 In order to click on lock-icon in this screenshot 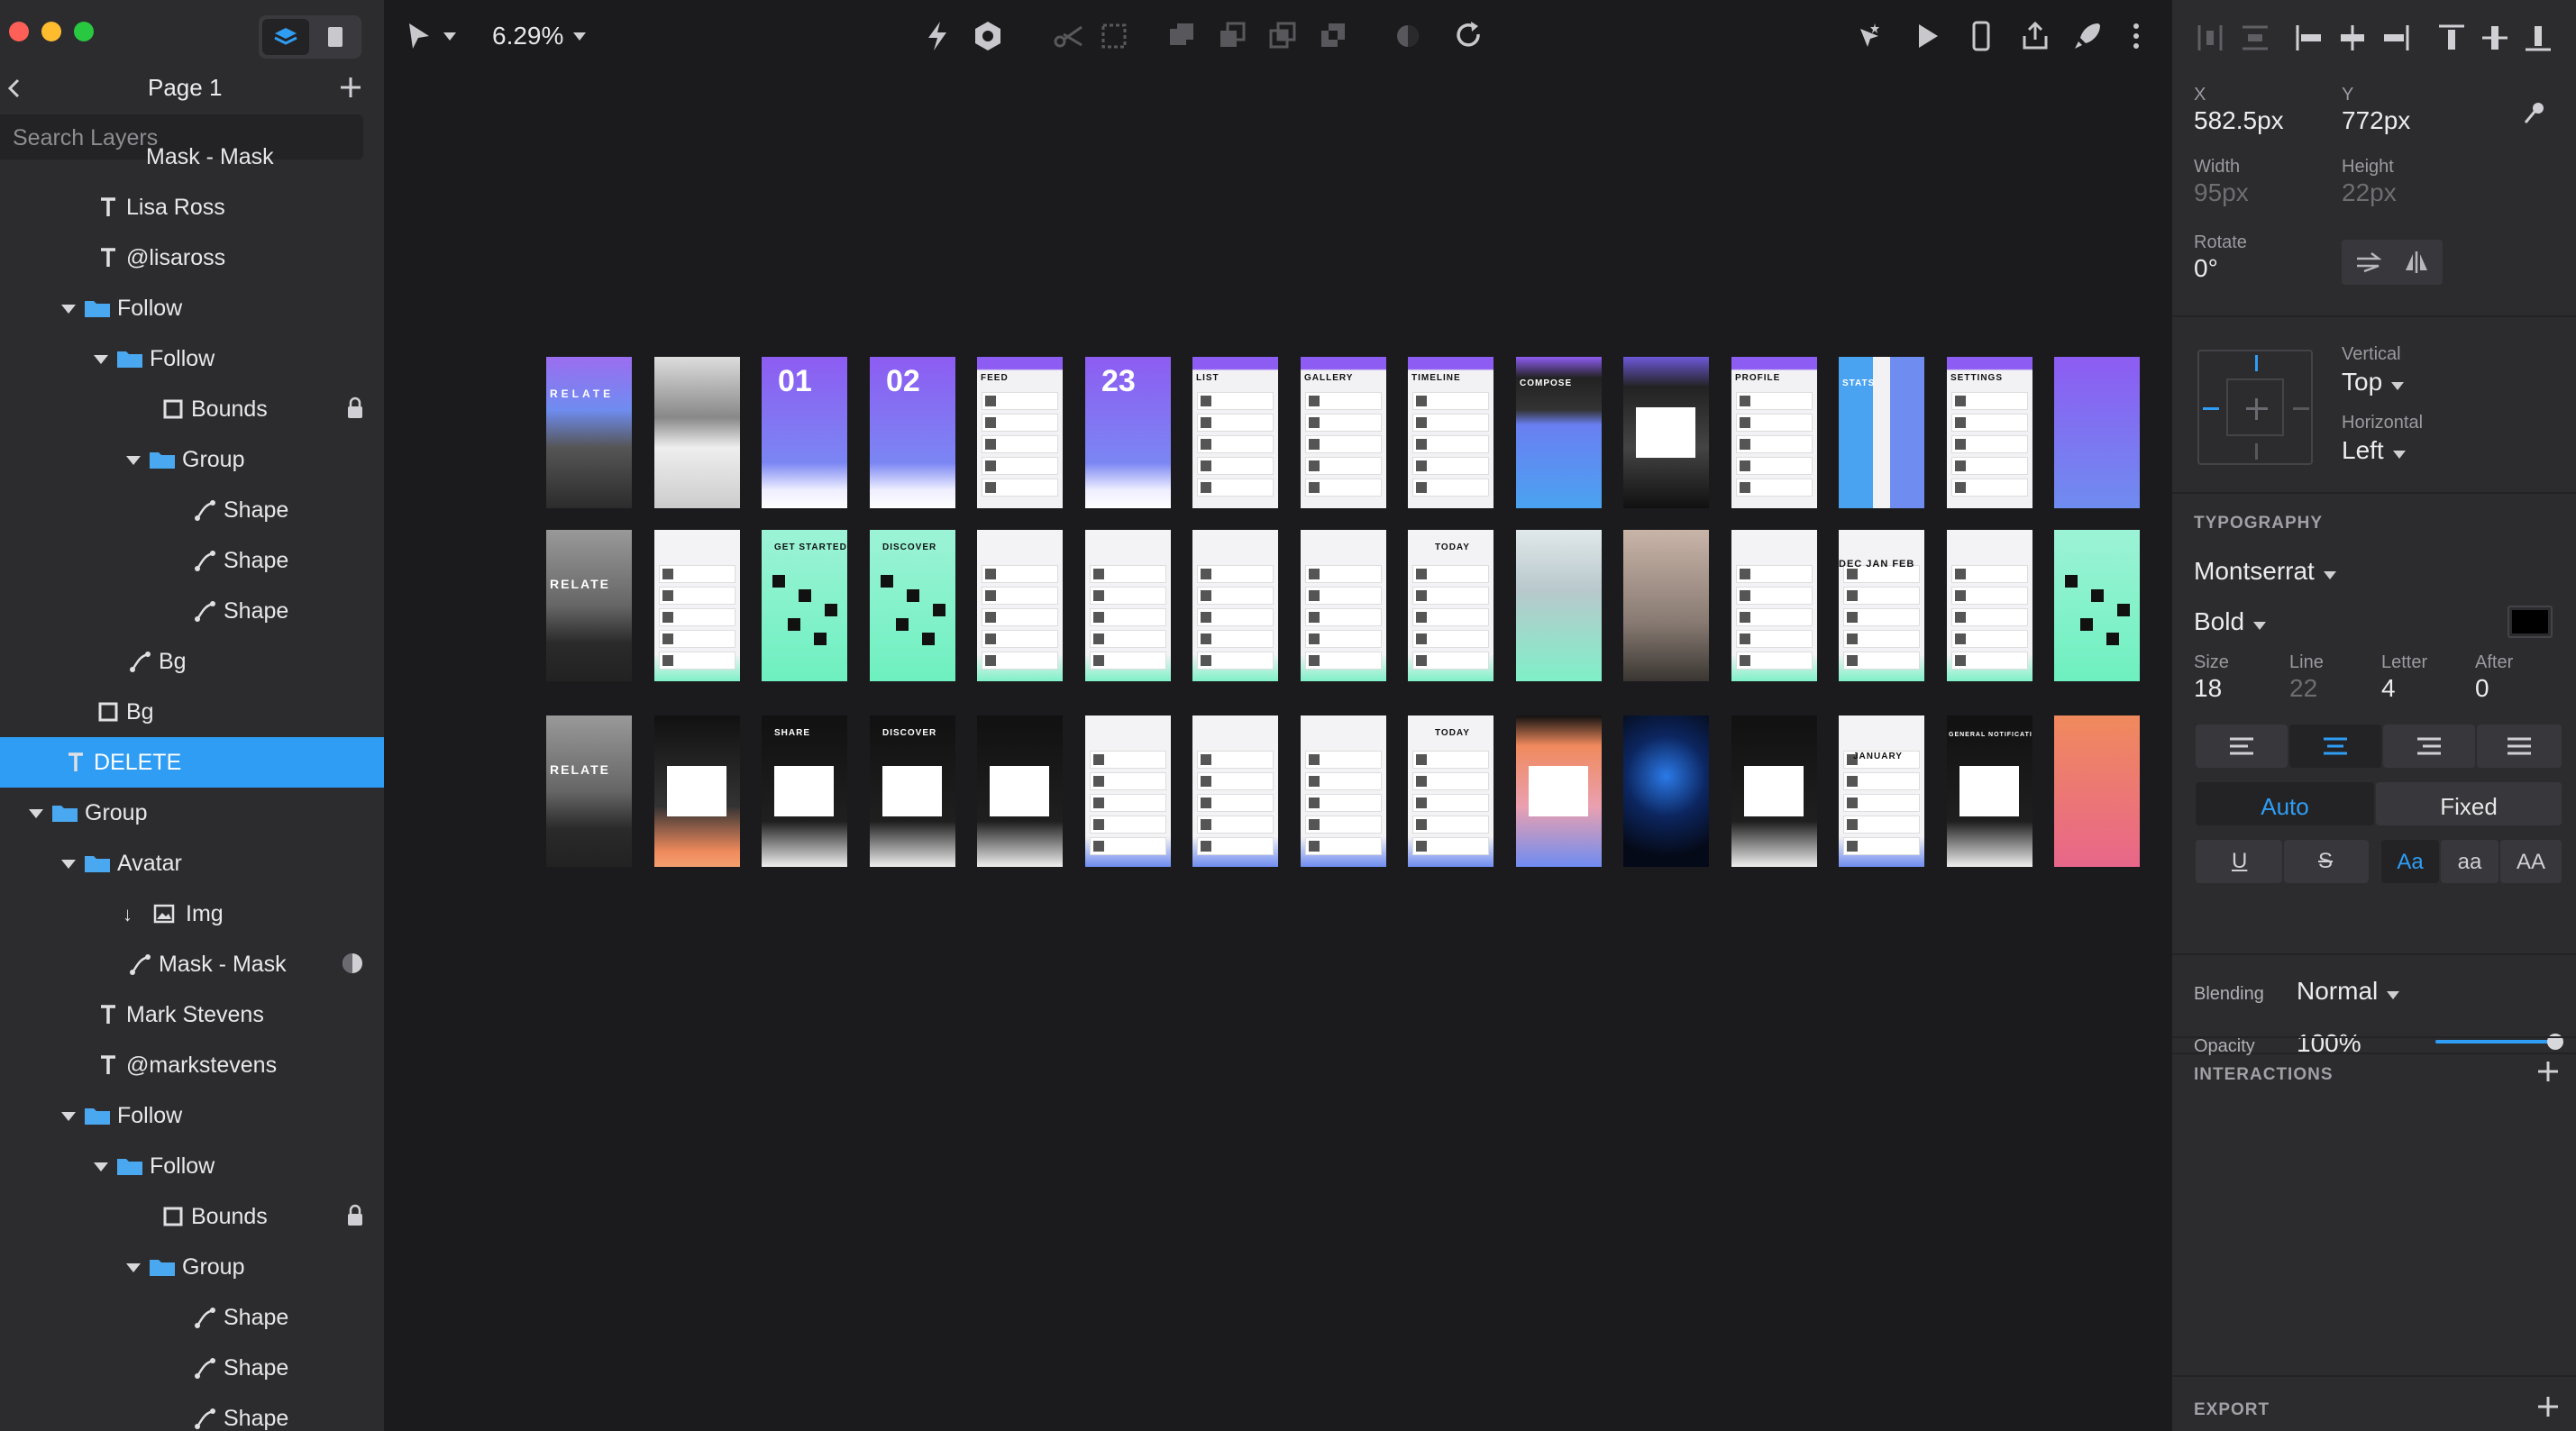, I will do `click(355, 408)`.